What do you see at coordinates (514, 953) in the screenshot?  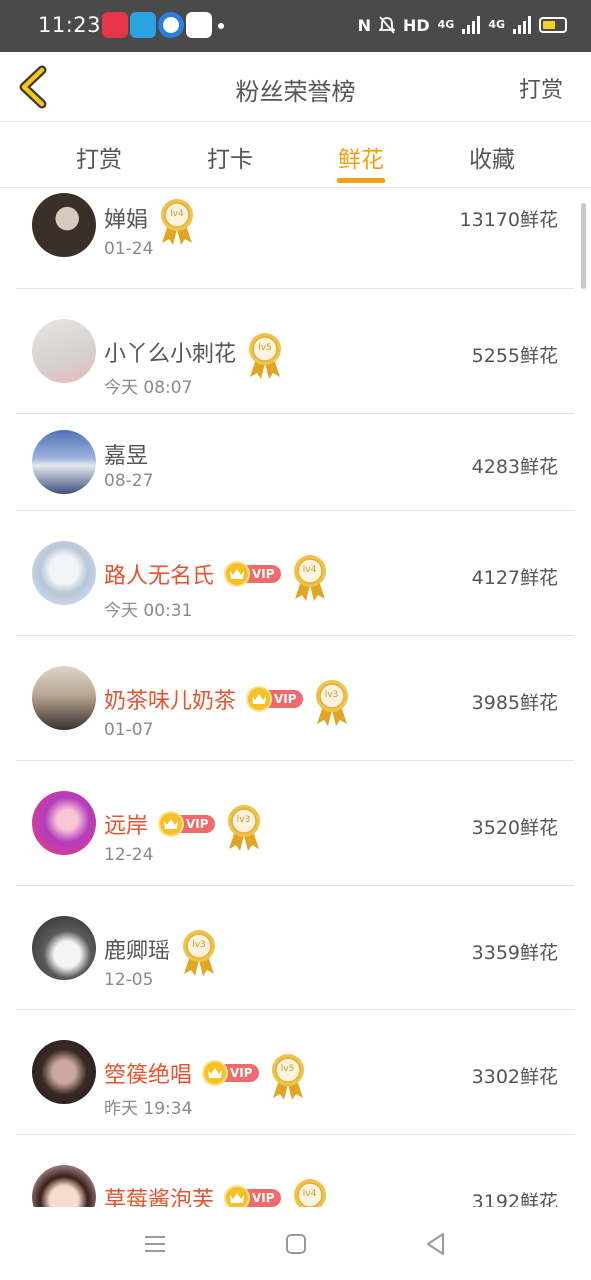 I see `flower-count: 3359鲜花` at bounding box center [514, 953].